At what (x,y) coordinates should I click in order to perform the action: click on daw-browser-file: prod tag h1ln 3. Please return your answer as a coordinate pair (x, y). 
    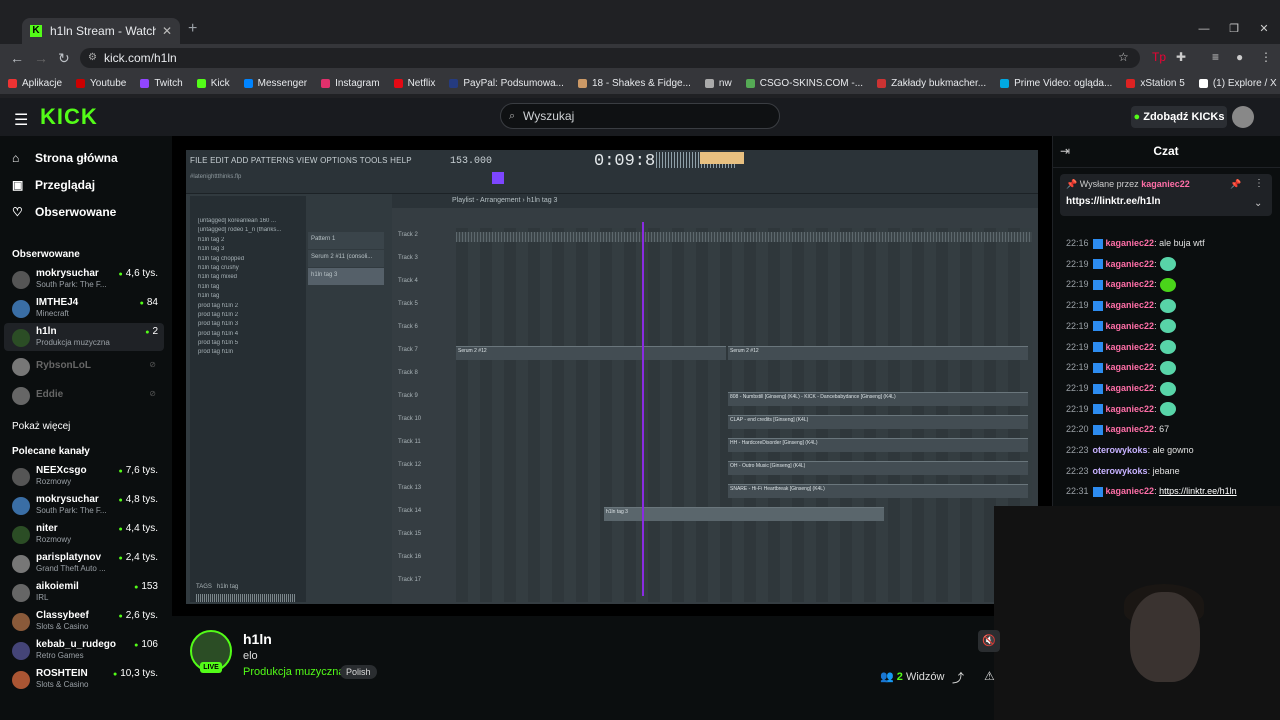
    Looking at the image, I should click on (248, 325).